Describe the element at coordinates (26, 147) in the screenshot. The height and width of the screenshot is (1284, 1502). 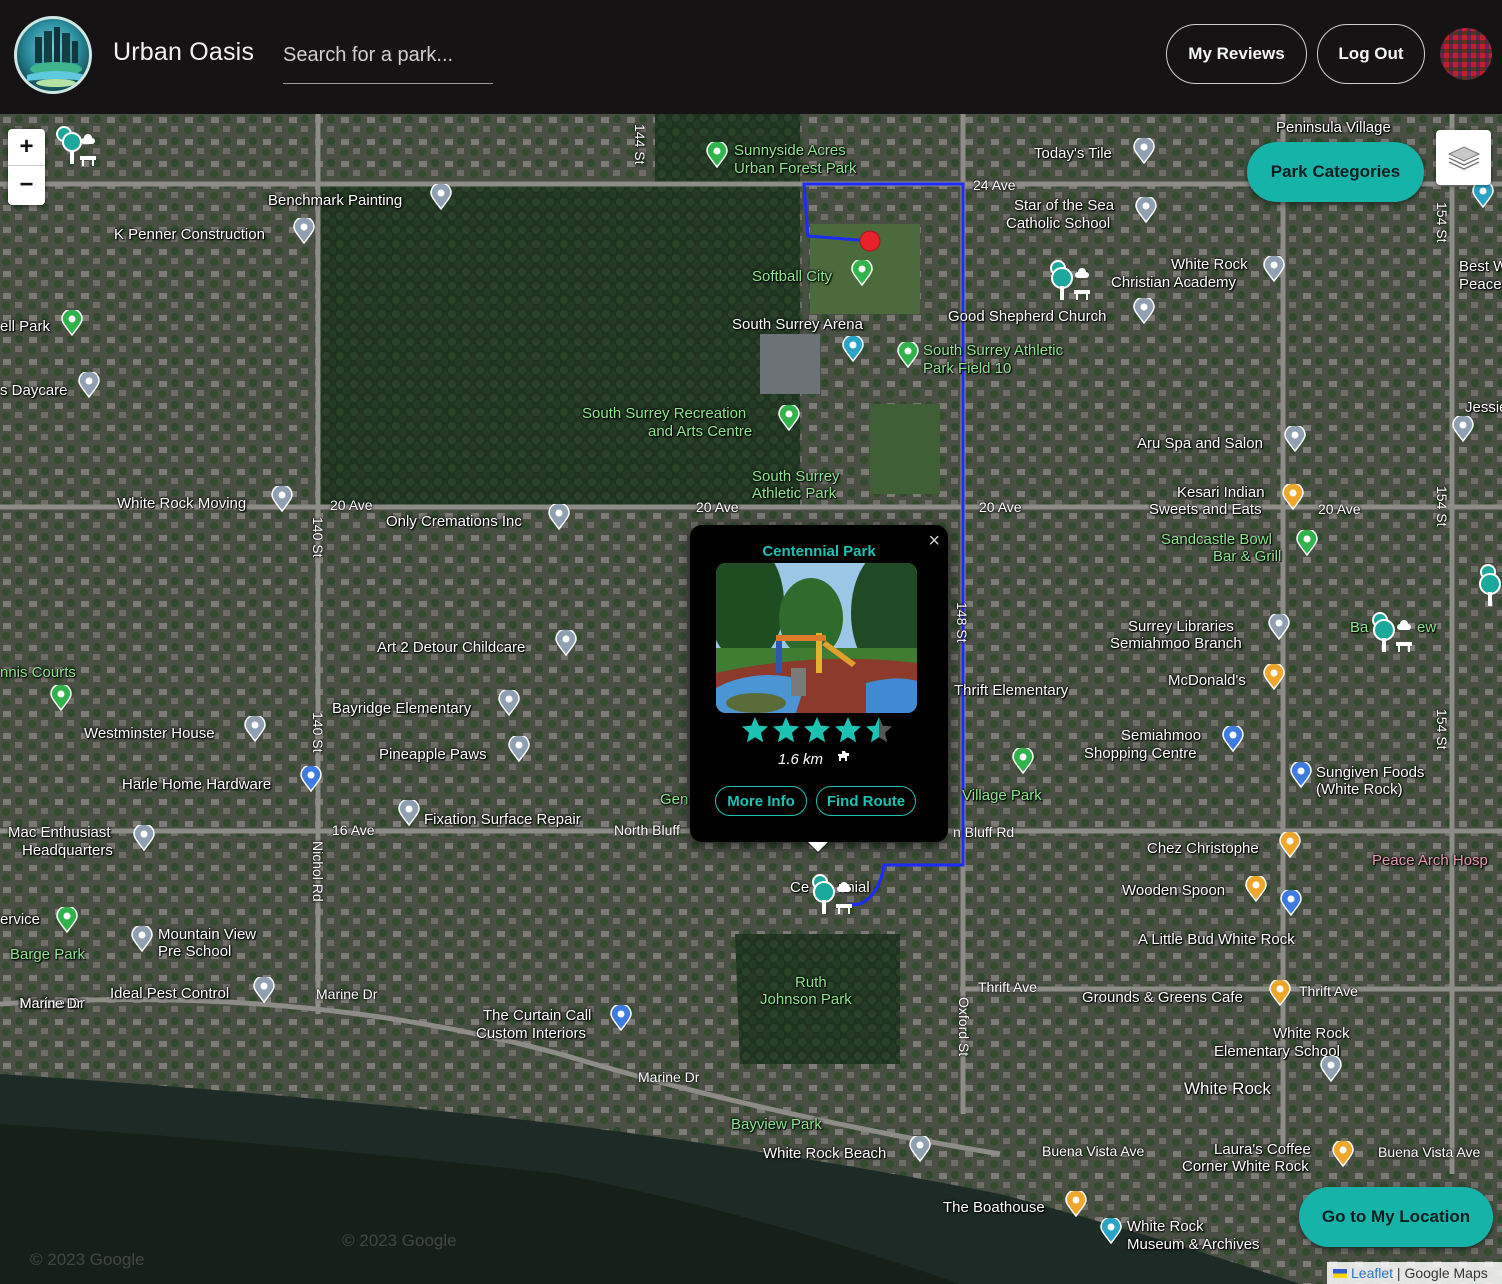
I see `zoom-in-button: +` at that location.